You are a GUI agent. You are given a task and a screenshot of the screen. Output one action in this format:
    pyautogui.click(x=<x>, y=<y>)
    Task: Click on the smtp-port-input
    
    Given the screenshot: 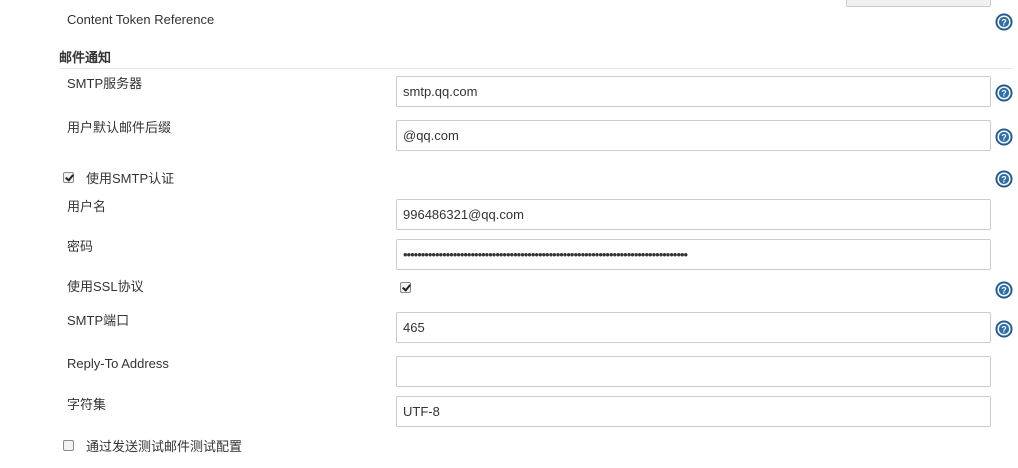 What is the action you would take?
    pyautogui.click(x=693, y=327)
    